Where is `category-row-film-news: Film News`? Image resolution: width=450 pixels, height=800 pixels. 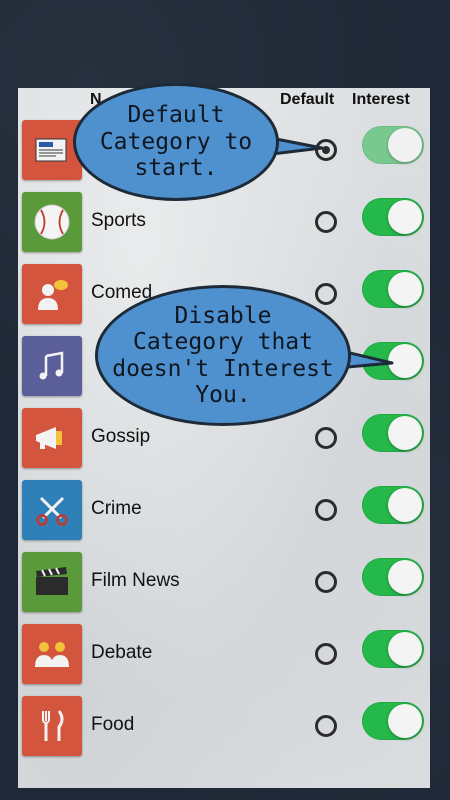
category-row-film-news: Film News is located at coordinates (224, 578).